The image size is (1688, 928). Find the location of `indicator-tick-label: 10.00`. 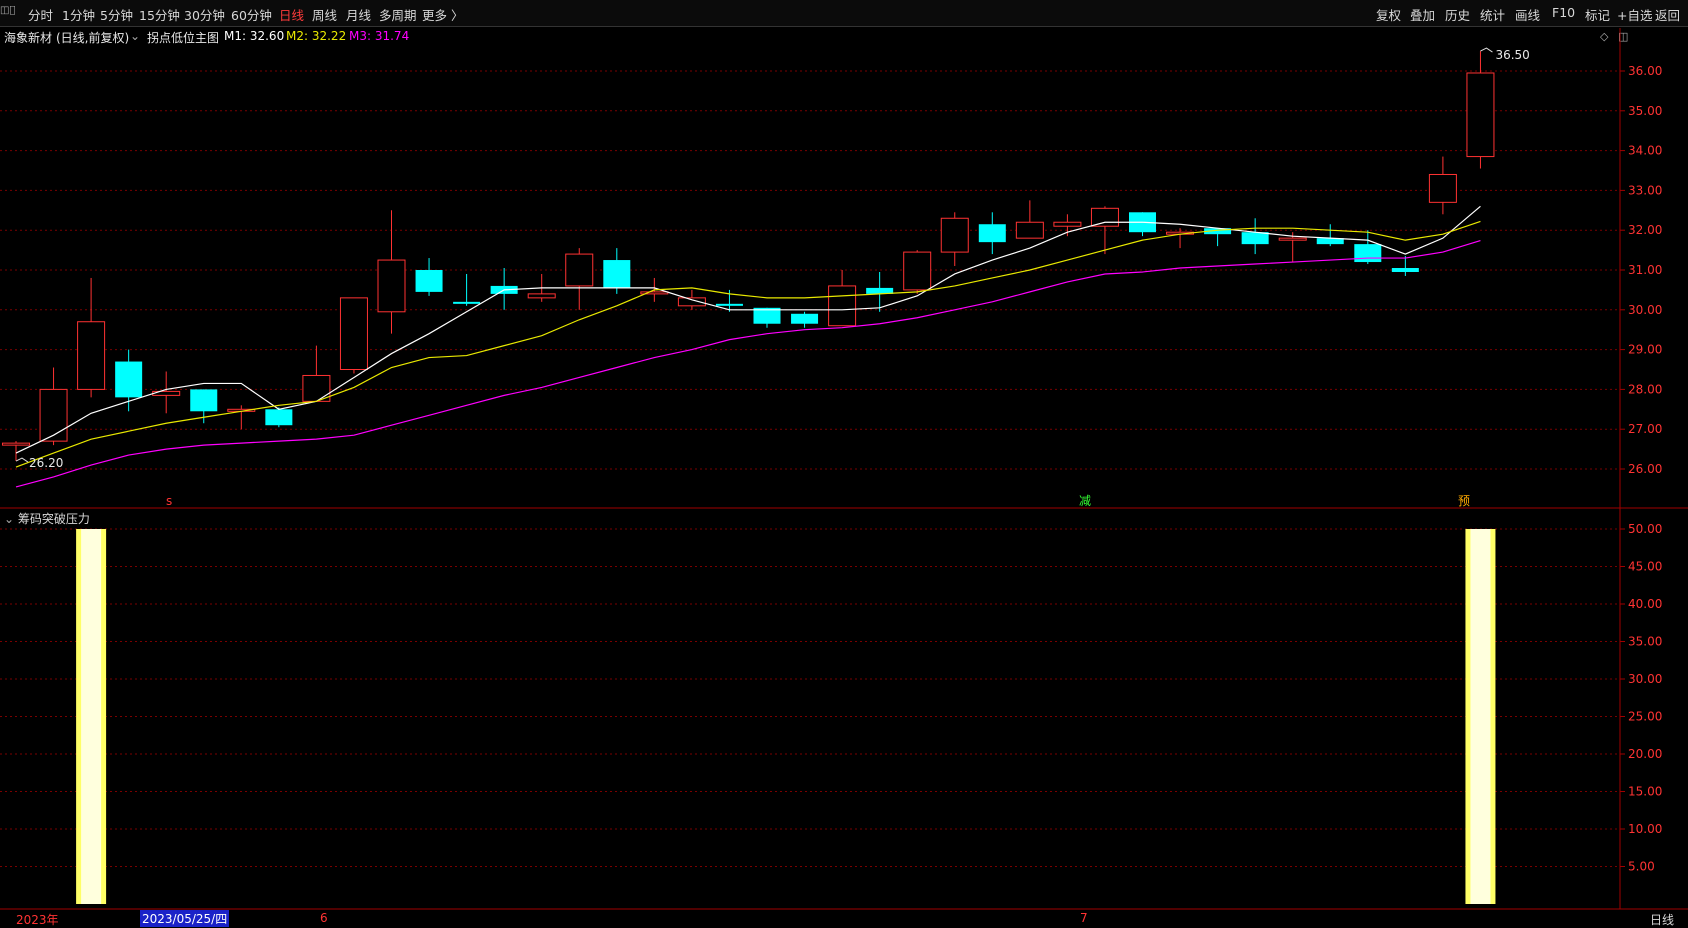

indicator-tick-label: 10.00 is located at coordinates (1645, 829).